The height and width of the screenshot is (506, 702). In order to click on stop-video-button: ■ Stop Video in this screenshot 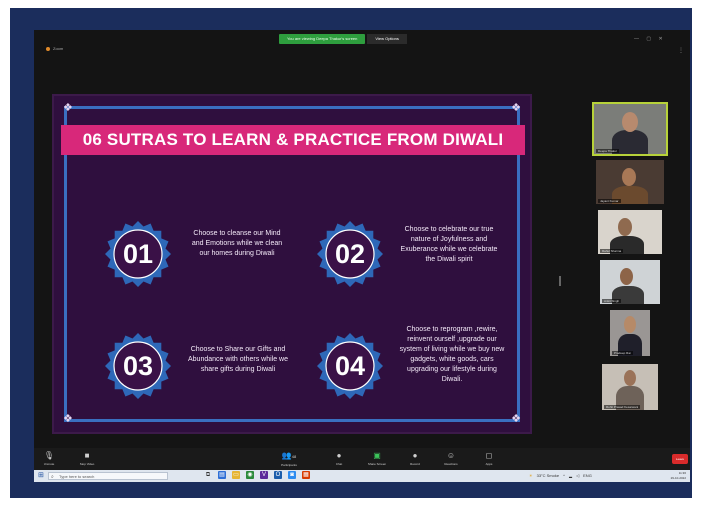, I will do `click(87, 458)`.